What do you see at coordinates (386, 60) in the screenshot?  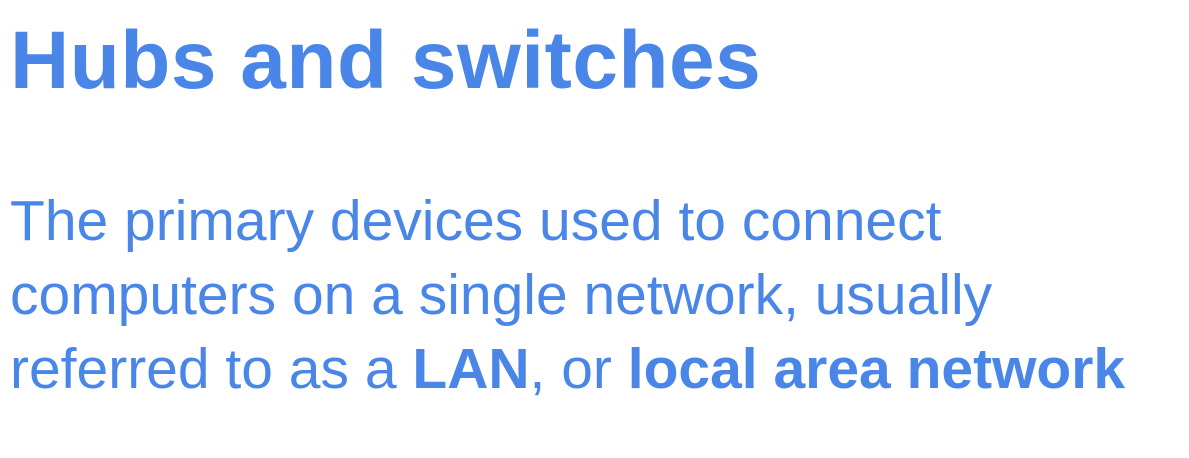 I see `slide-title: Hubs and switches` at bounding box center [386, 60].